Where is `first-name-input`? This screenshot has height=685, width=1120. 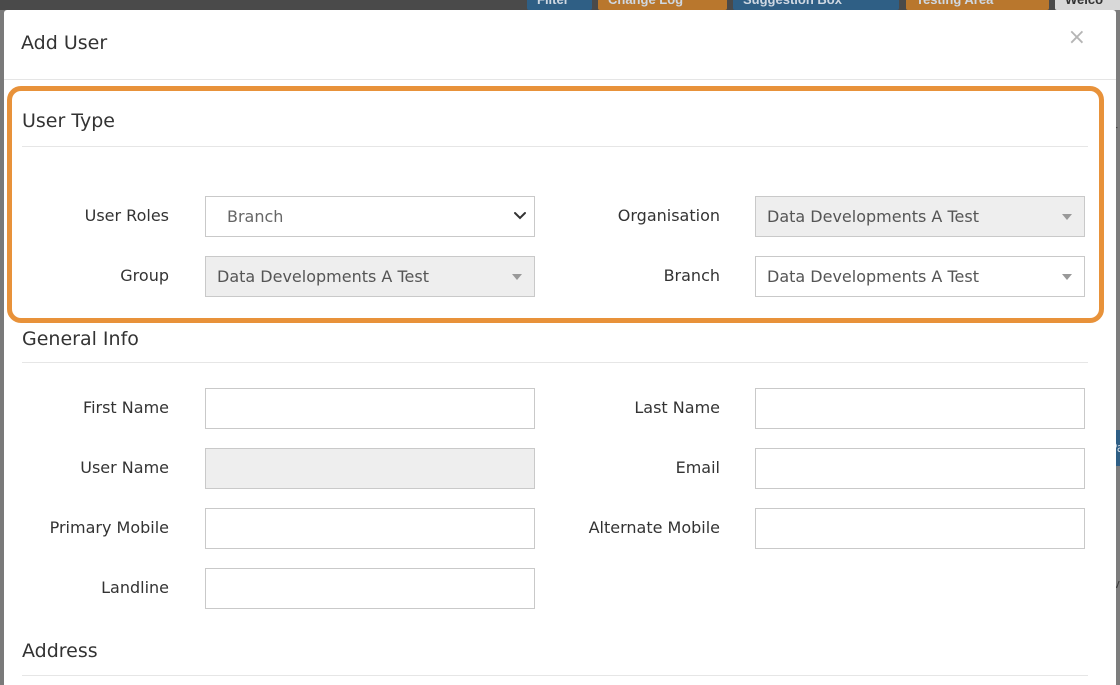 first-name-input is located at coordinates (370, 408).